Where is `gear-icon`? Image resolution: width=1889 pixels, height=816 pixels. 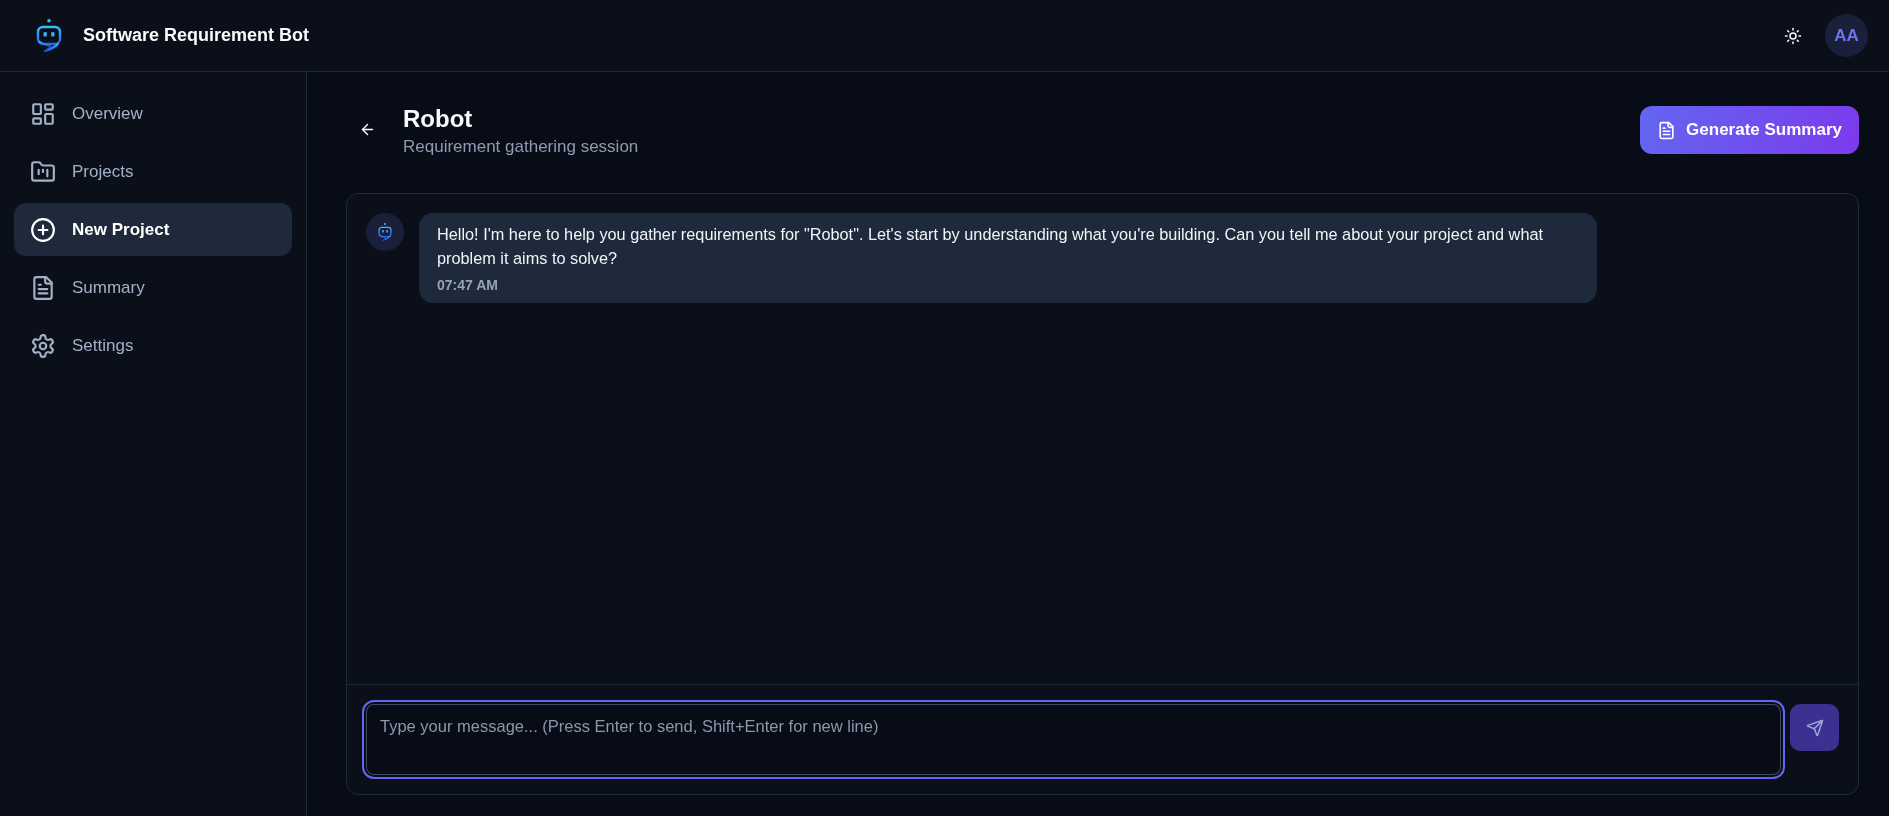 gear-icon is located at coordinates (43, 345).